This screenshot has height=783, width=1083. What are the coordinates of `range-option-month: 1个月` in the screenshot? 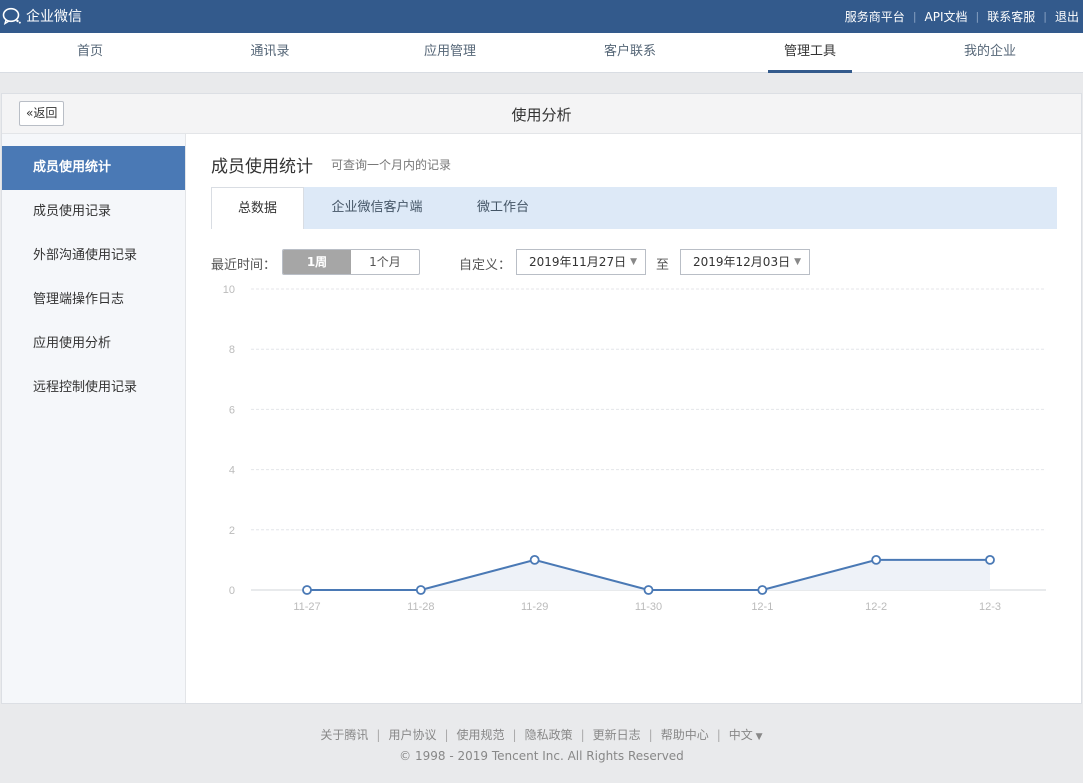 It's located at (385, 262).